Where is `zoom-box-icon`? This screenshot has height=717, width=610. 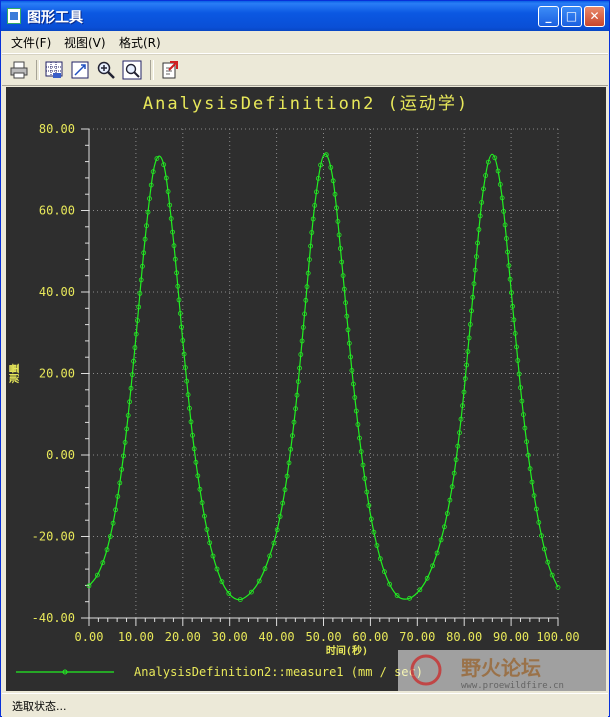 zoom-box-icon is located at coordinates (80, 70).